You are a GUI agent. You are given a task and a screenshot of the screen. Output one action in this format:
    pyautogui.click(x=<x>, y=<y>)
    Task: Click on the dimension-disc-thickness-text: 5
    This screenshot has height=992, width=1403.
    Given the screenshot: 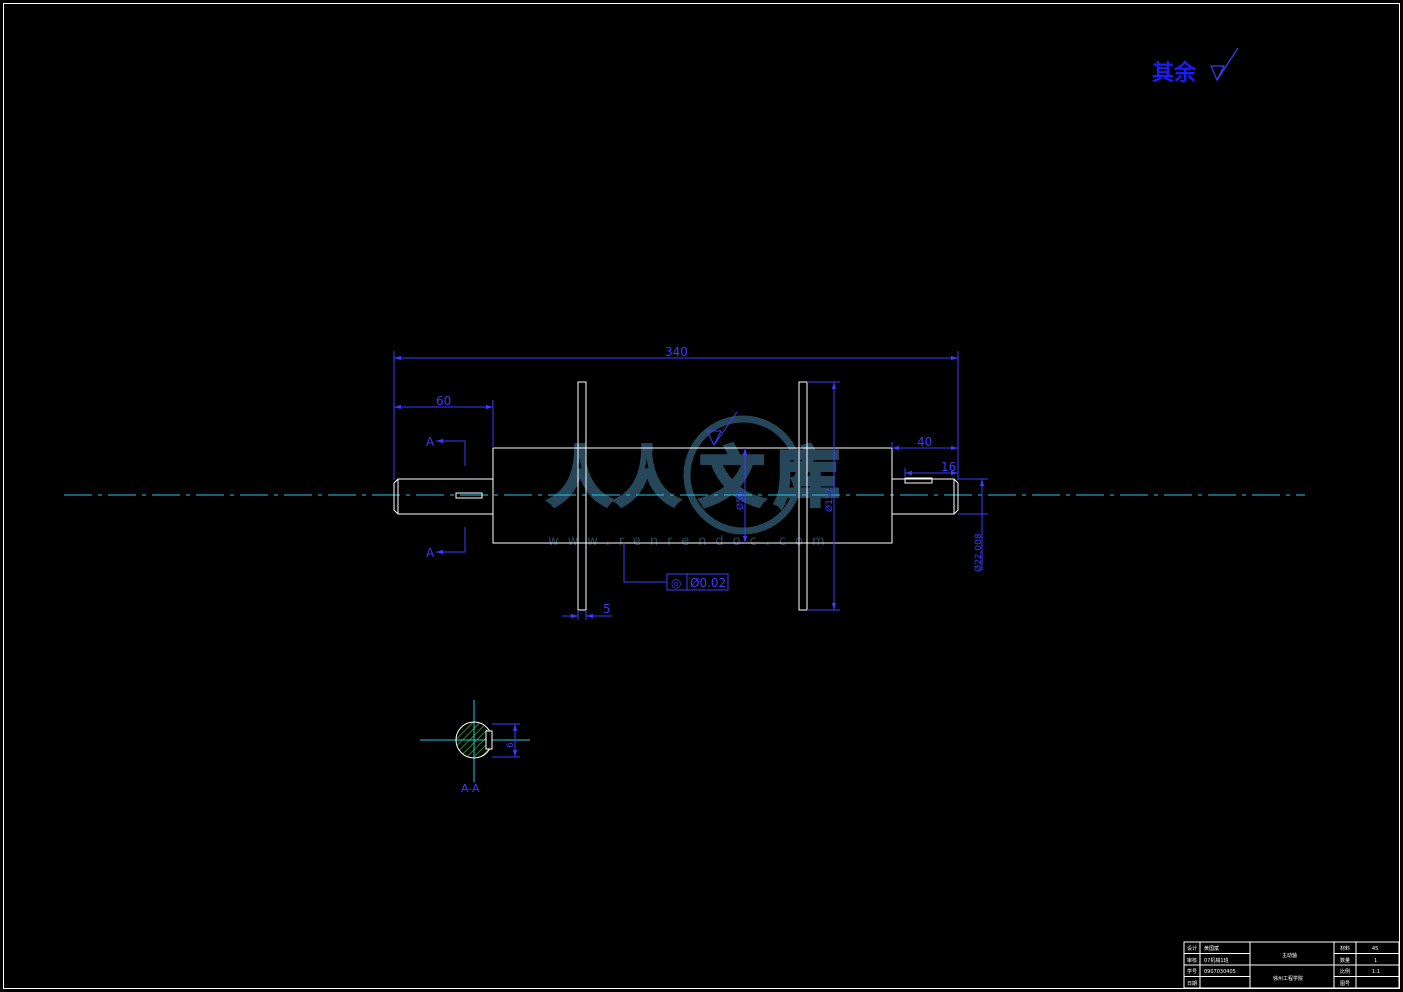 What is the action you would take?
    pyautogui.click(x=607, y=609)
    